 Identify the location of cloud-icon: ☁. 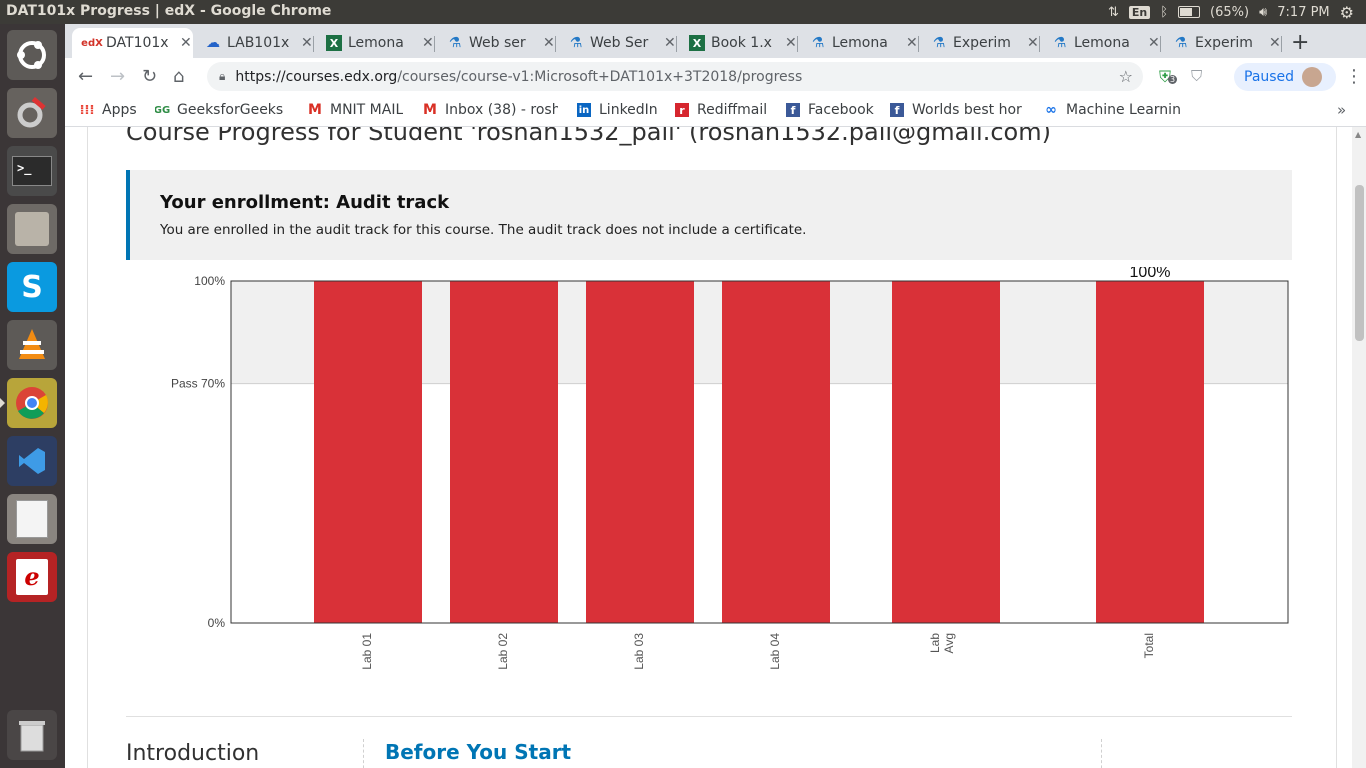
(213, 43).